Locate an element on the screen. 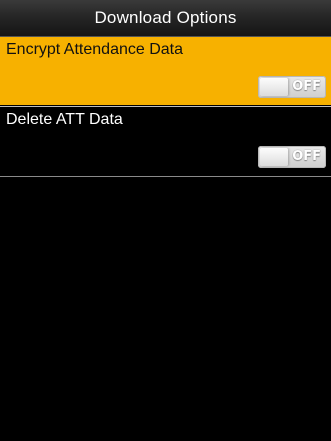 This screenshot has height=441, width=331. page-title: Download Options is located at coordinates (165, 17).